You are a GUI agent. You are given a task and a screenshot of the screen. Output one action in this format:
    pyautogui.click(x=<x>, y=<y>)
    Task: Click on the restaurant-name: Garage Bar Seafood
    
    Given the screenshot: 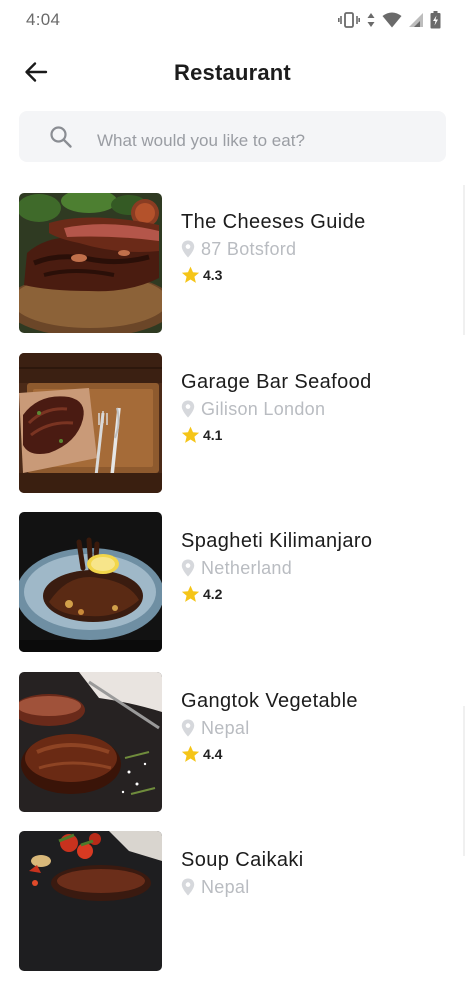 What is the action you would take?
    pyautogui.click(x=276, y=381)
    